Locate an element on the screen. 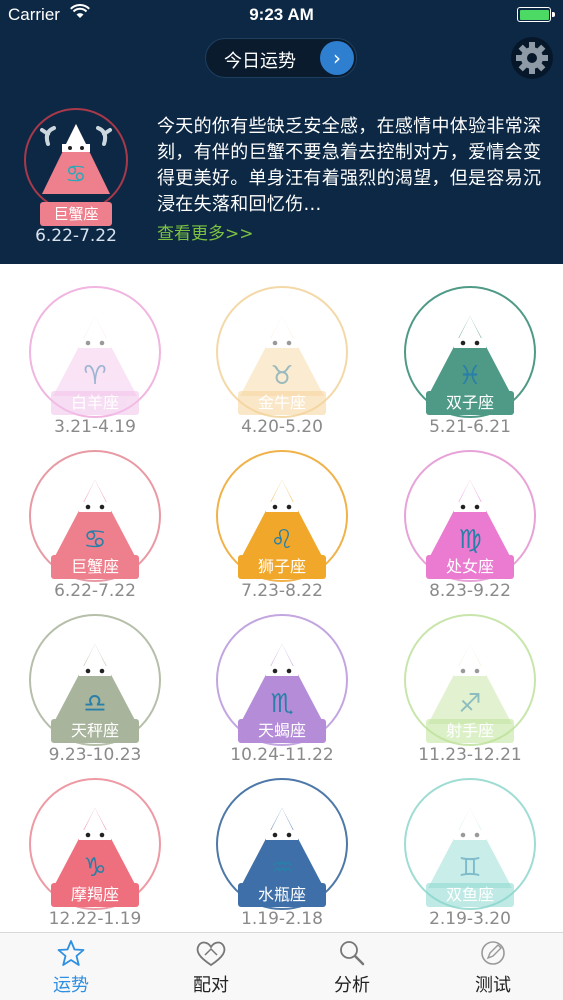 The image size is (563, 1000). zodiac-glyph-icon: ♍ is located at coordinates (469, 540).